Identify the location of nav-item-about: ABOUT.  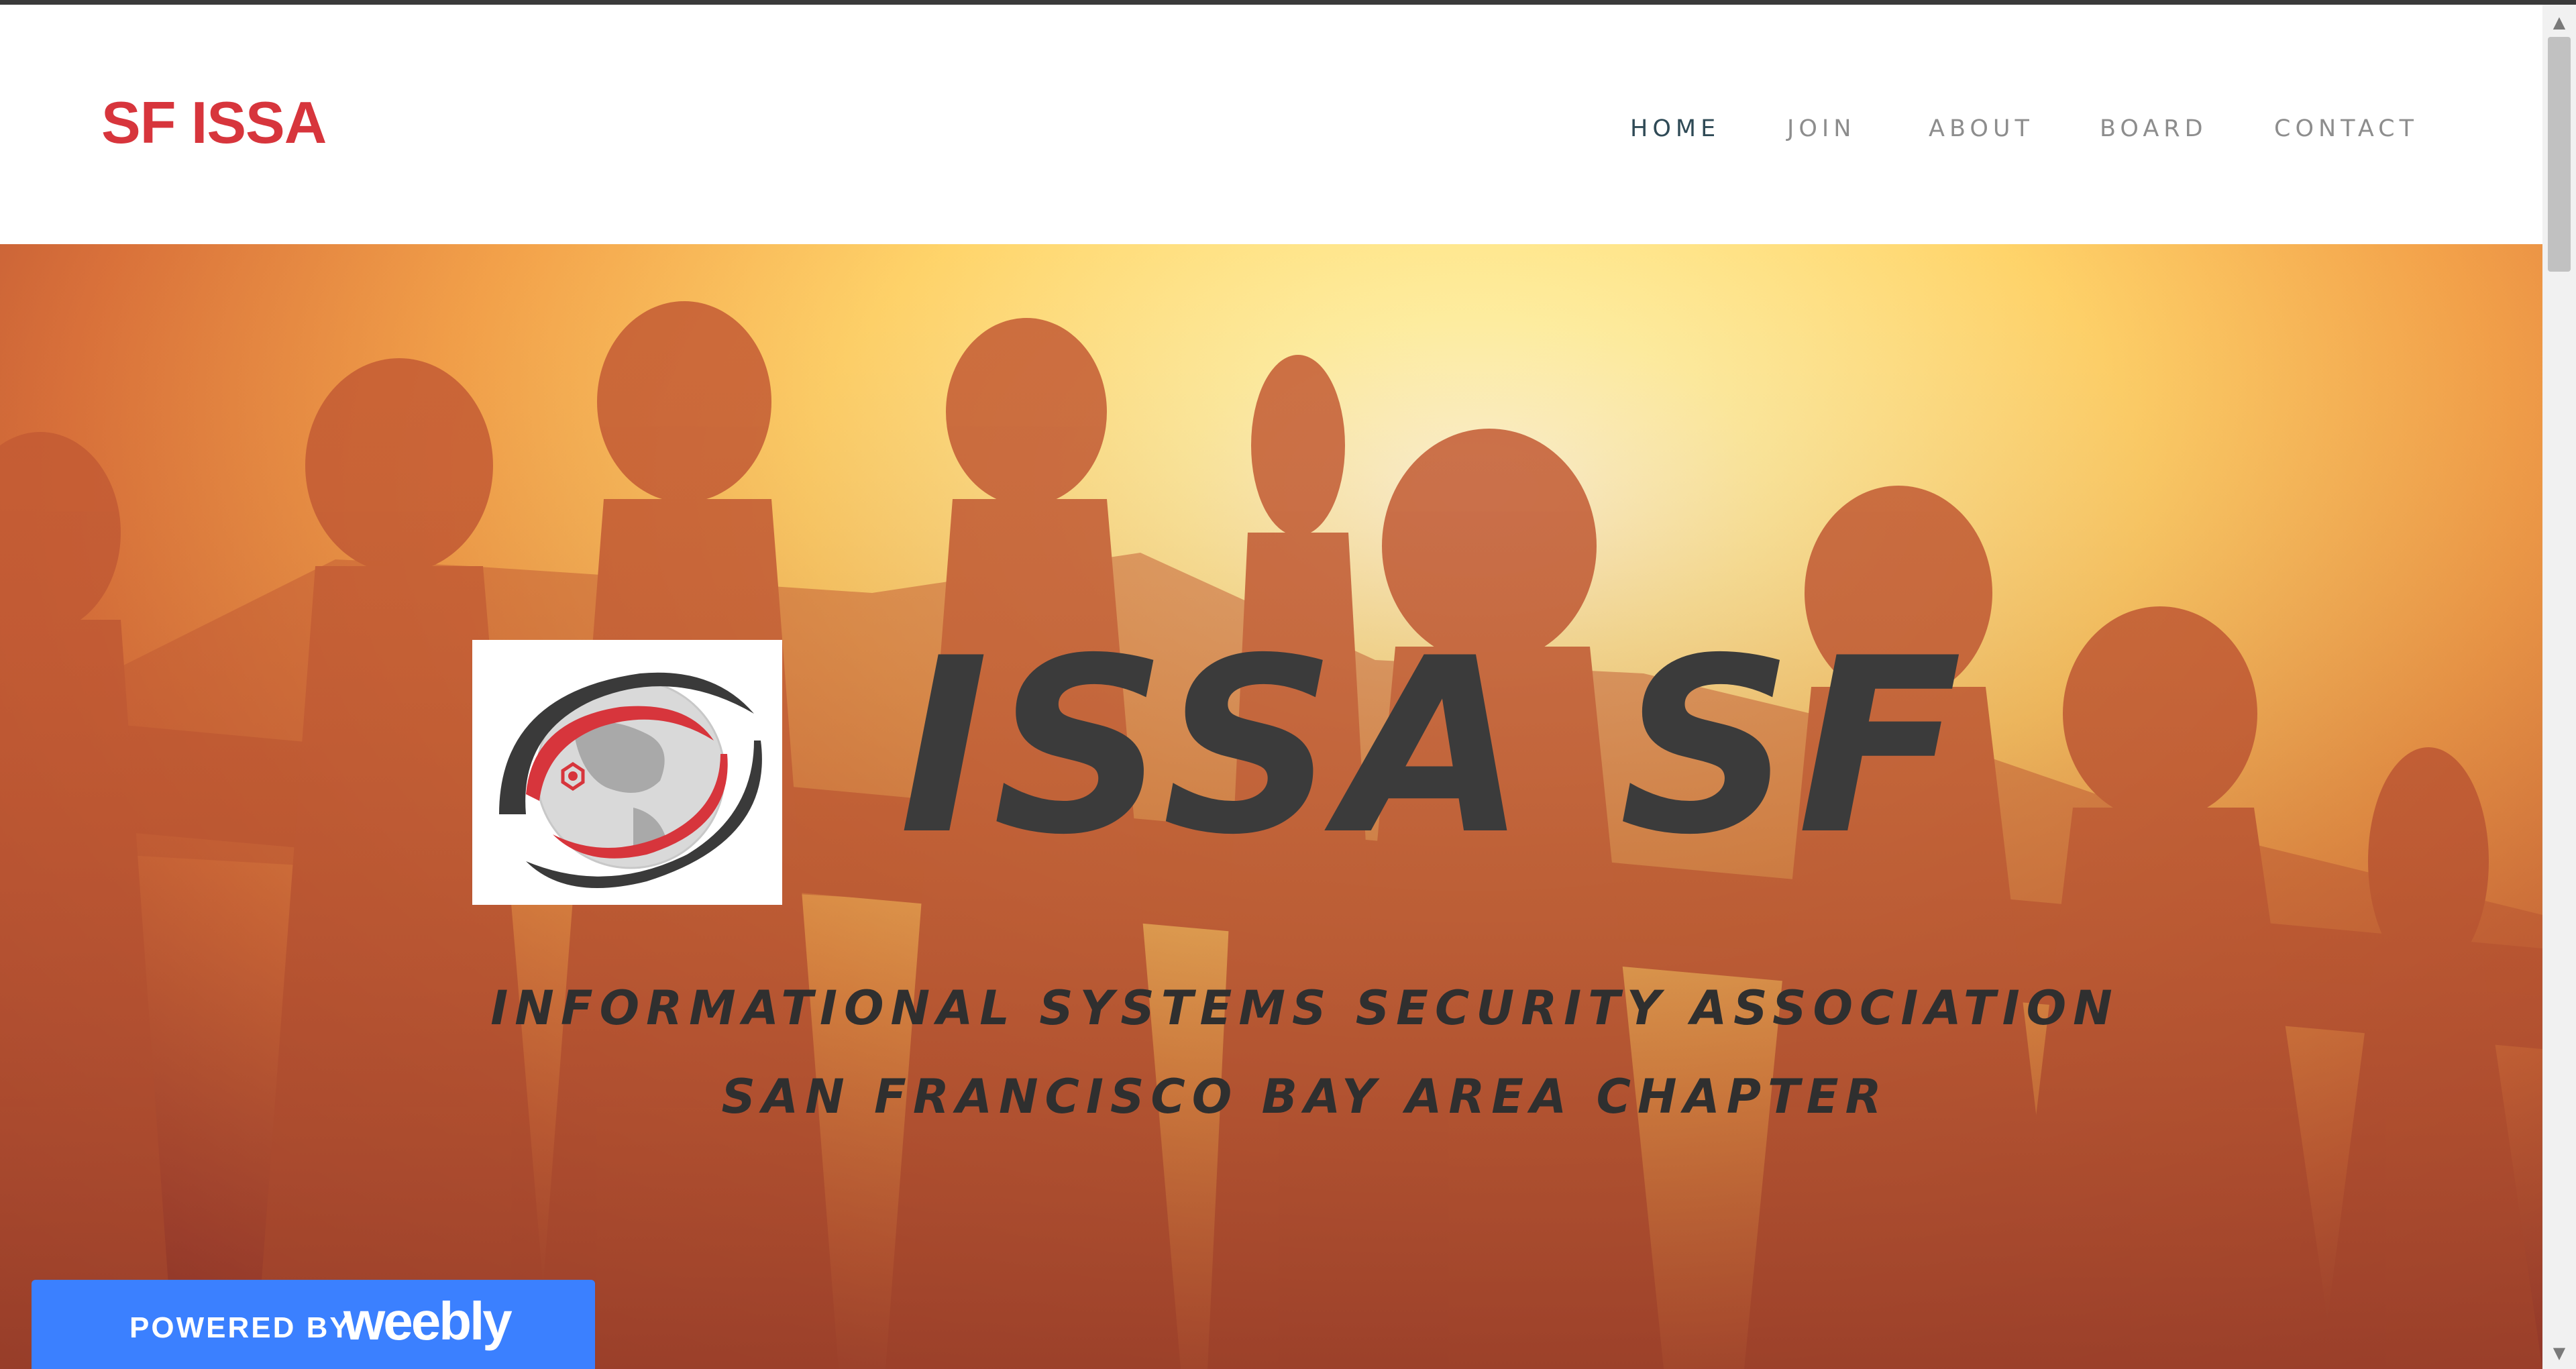
(1981, 129).